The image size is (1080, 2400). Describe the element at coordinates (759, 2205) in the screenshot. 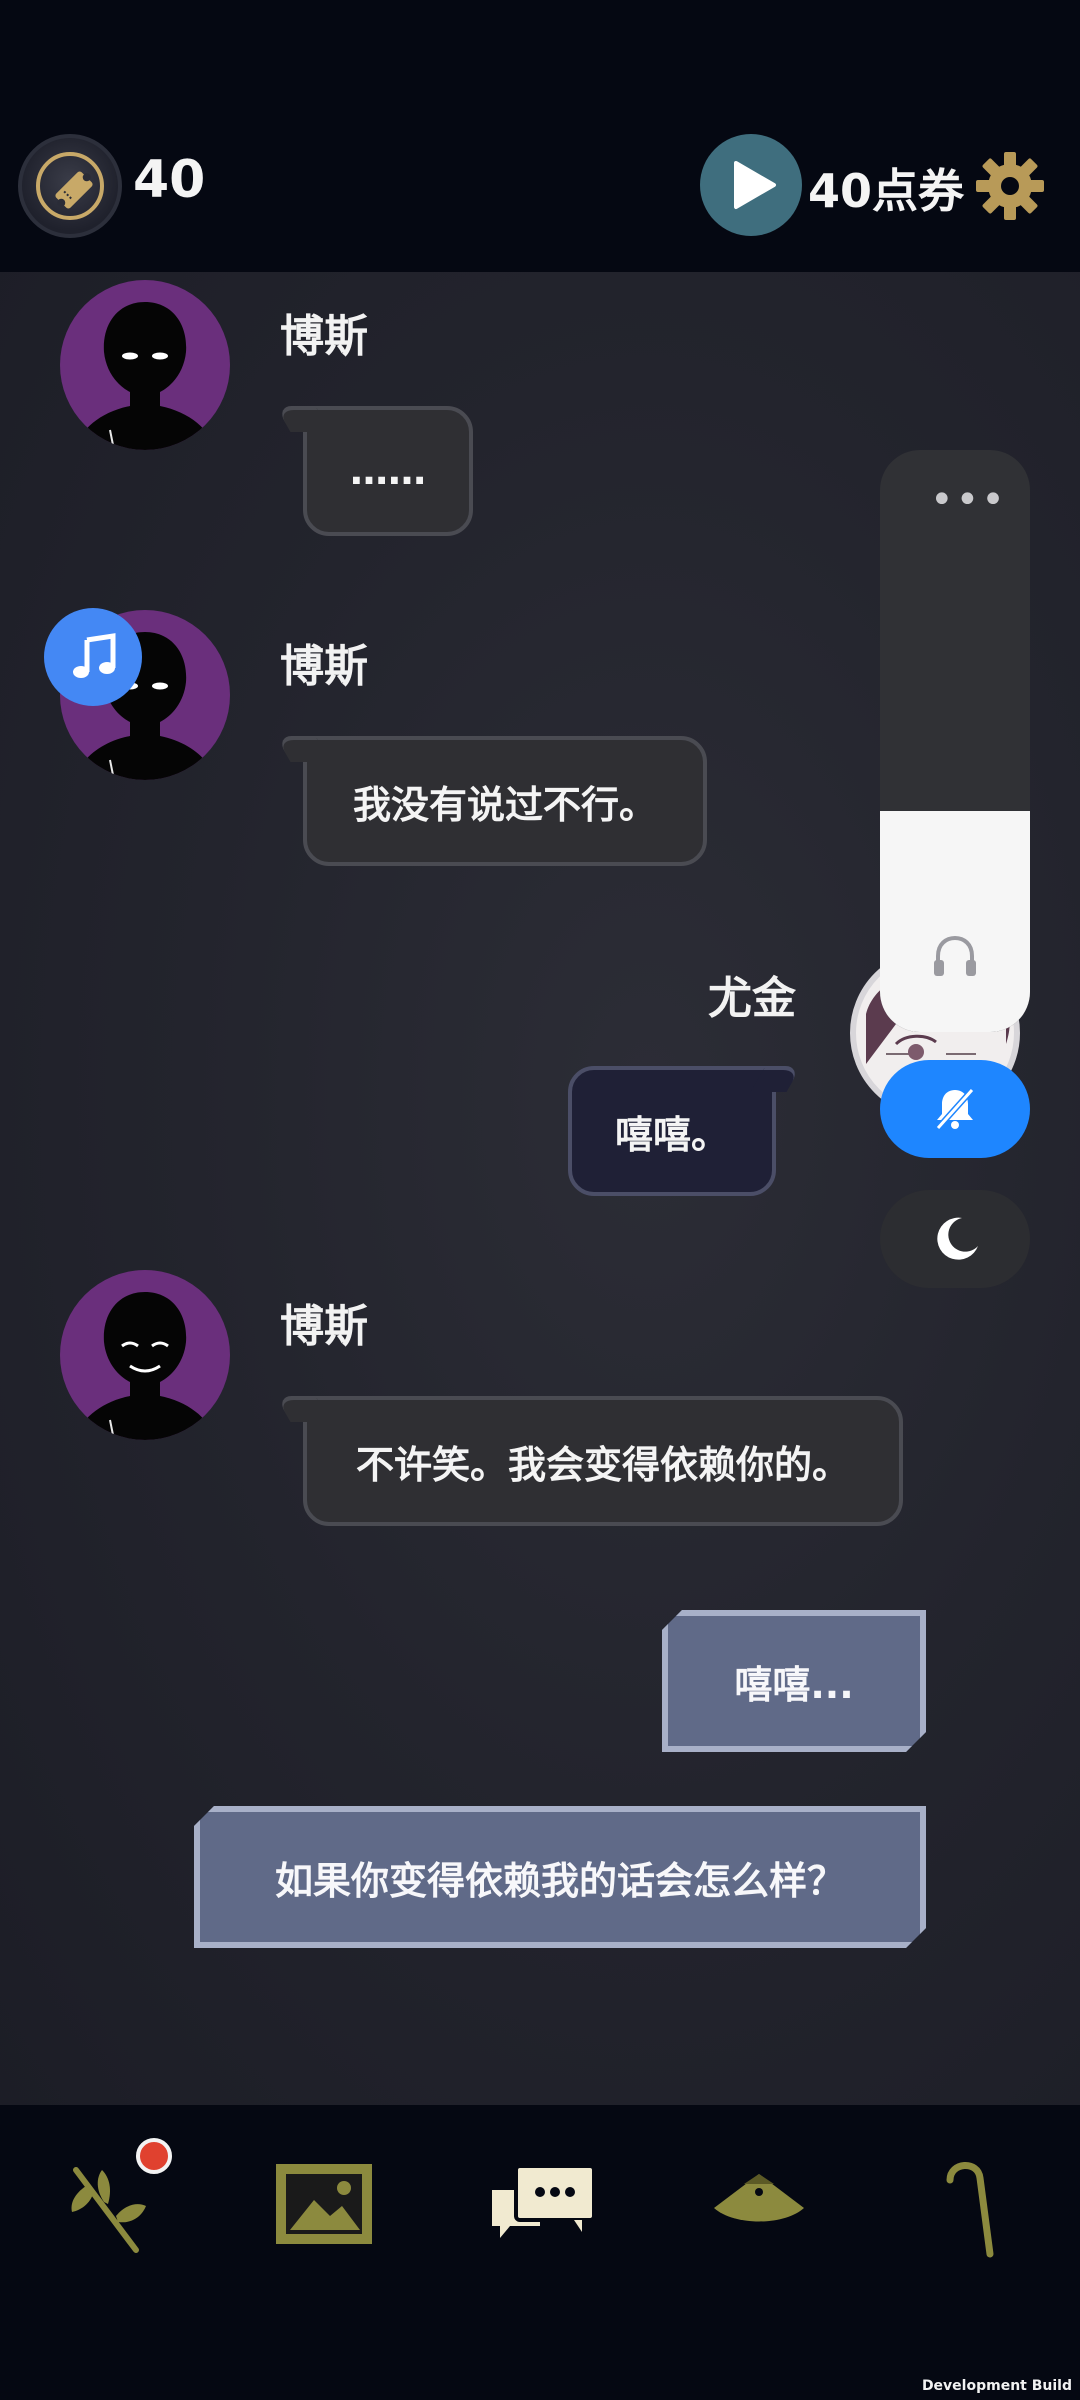

I see `fan-hat-icon` at that location.